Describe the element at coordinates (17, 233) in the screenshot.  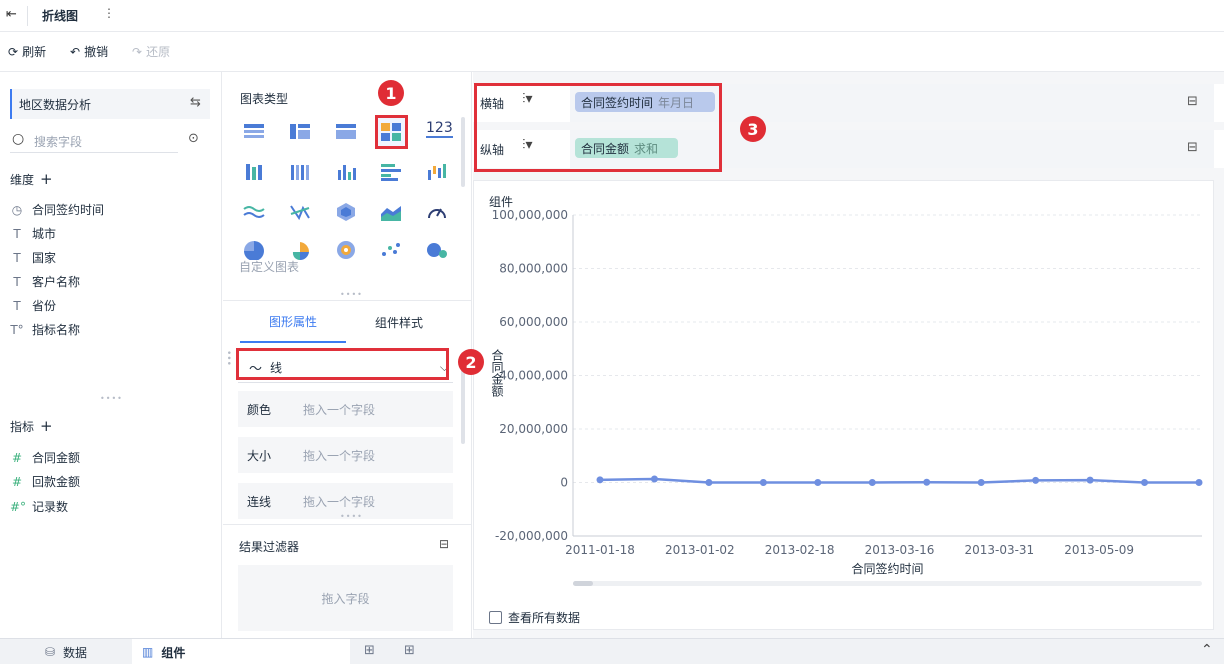
I see `text-type-icon: T` at that location.